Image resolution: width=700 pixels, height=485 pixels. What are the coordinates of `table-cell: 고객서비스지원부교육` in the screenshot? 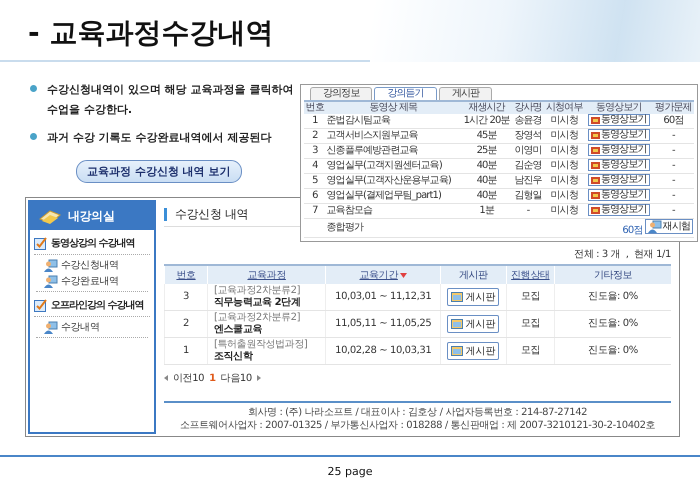 It's located at (393, 136).